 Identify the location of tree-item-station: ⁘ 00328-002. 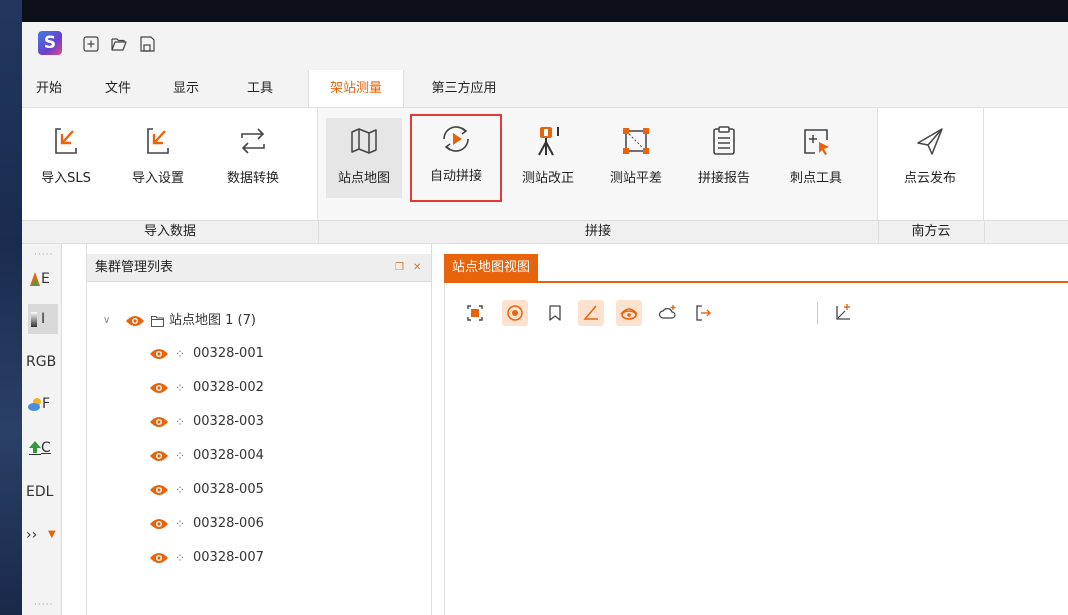
(279, 388).